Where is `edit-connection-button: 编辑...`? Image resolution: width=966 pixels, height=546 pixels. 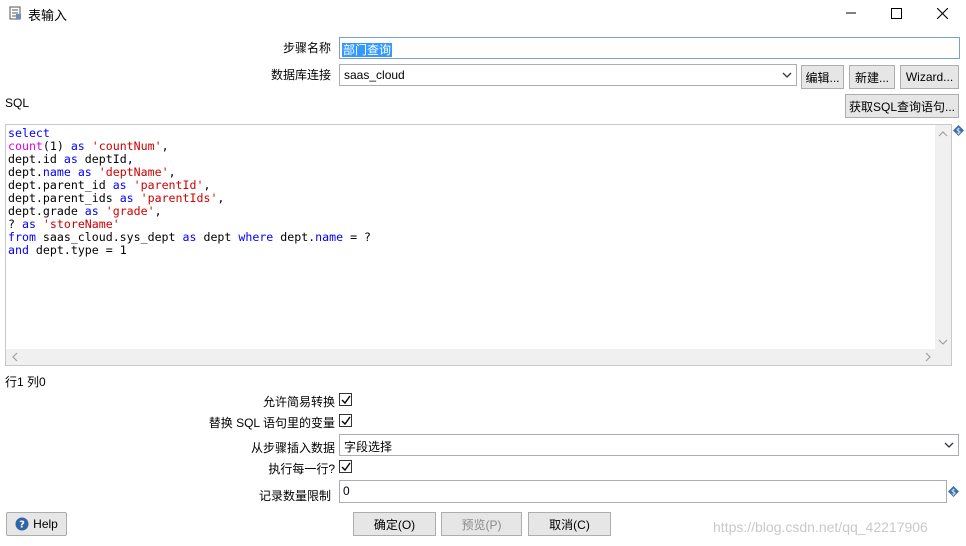 edit-connection-button: 编辑... is located at coordinates (822, 77).